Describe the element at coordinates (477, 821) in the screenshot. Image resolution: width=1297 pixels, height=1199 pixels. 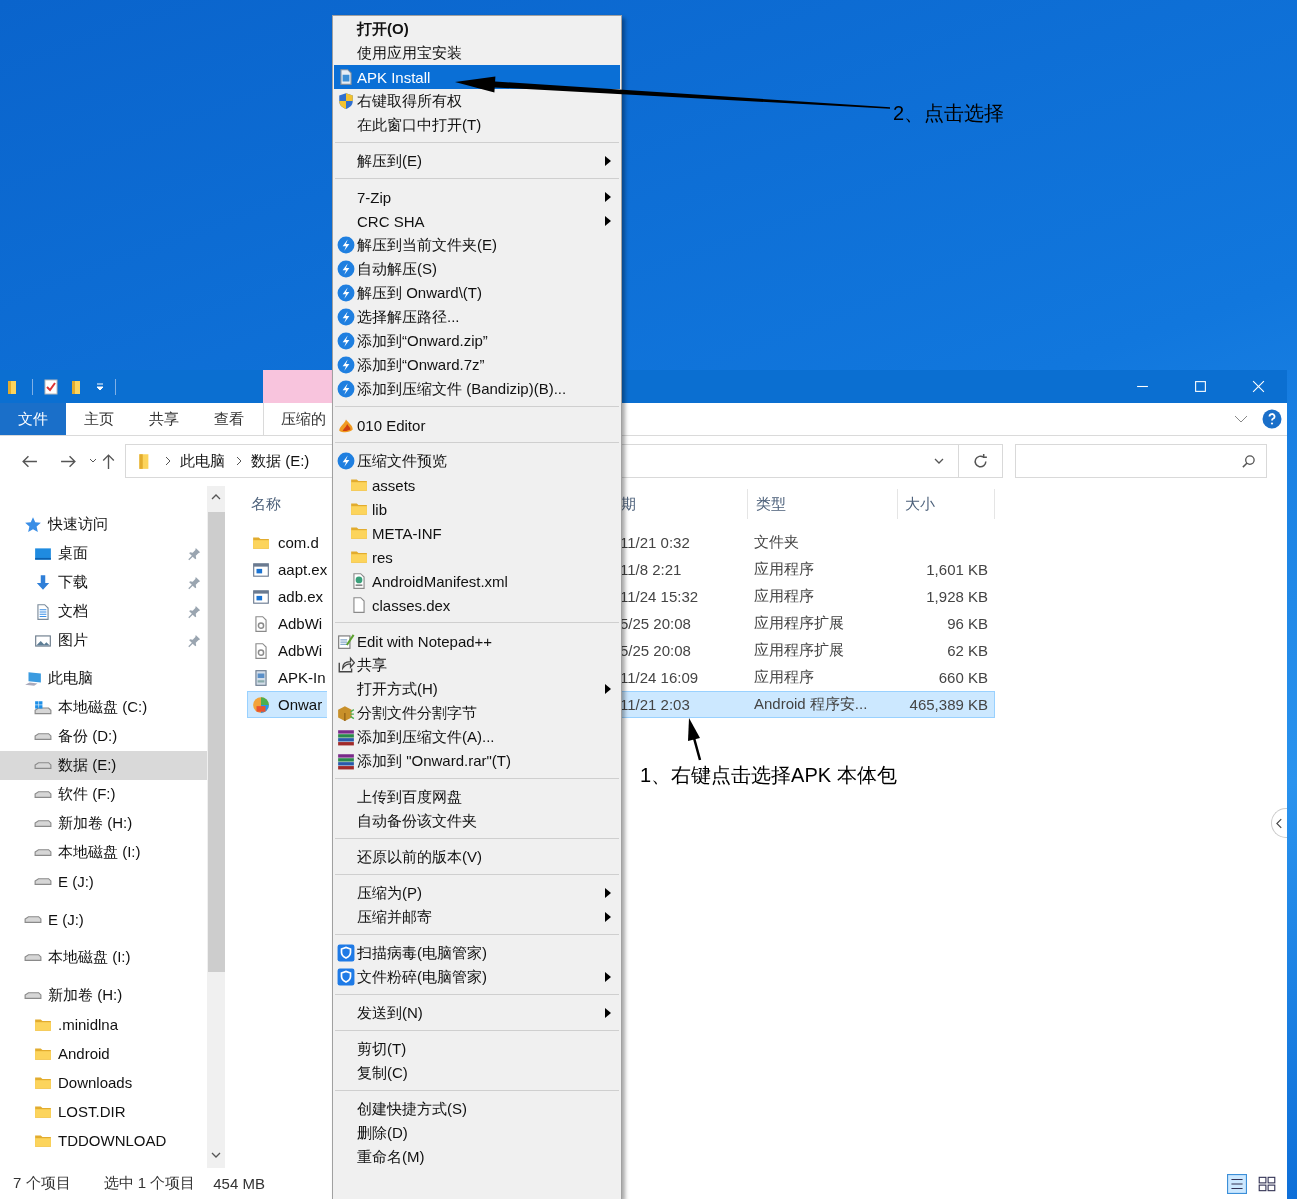
I see `menu-item: 自动备份该文件夹` at that location.